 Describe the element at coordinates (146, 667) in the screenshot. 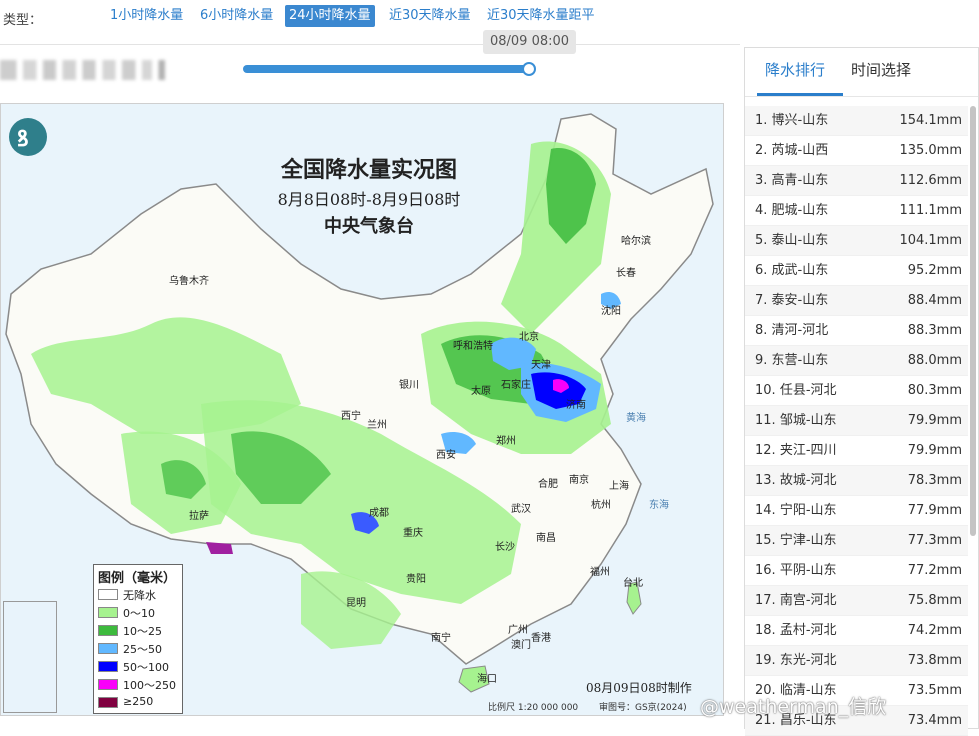

I see `legend-label: 50～100` at that location.